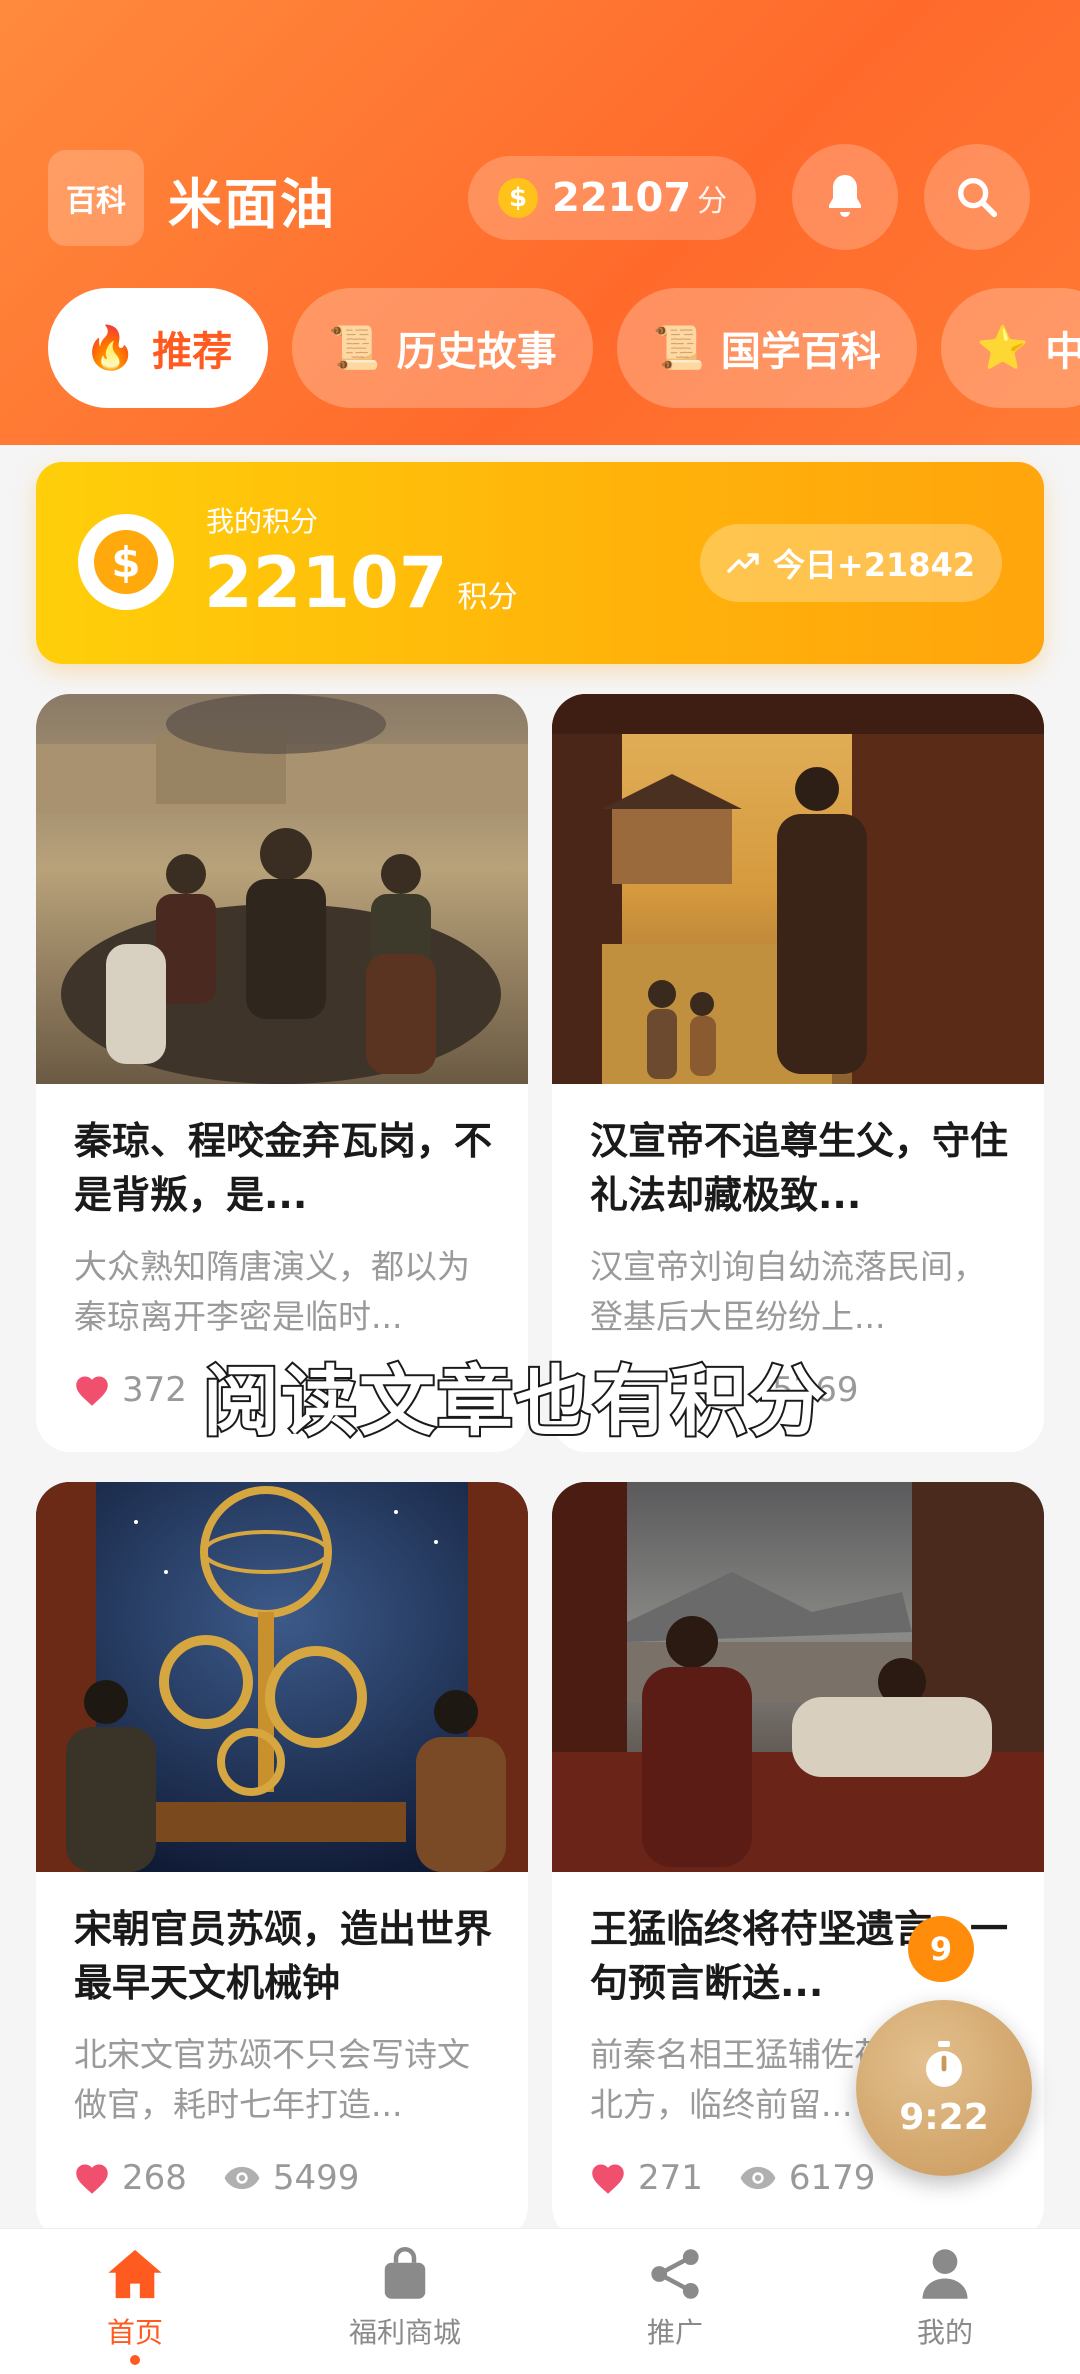  Describe the element at coordinates (135, 2301) in the screenshot. I see `nav-home: 首页` at that location.